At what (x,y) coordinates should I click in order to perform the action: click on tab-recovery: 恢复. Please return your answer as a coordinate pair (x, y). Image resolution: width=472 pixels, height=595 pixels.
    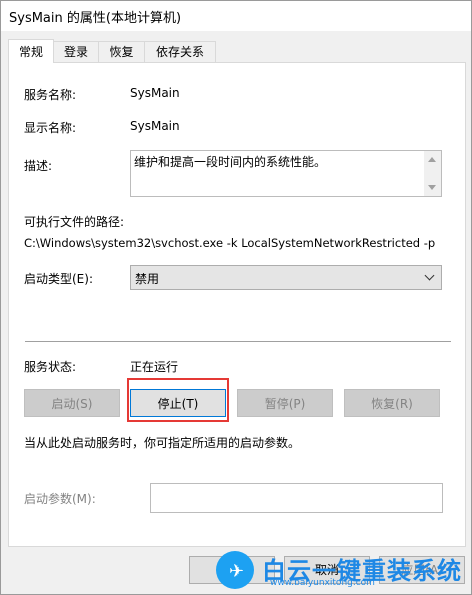
    Looking at the image, I should click on (121, 51).